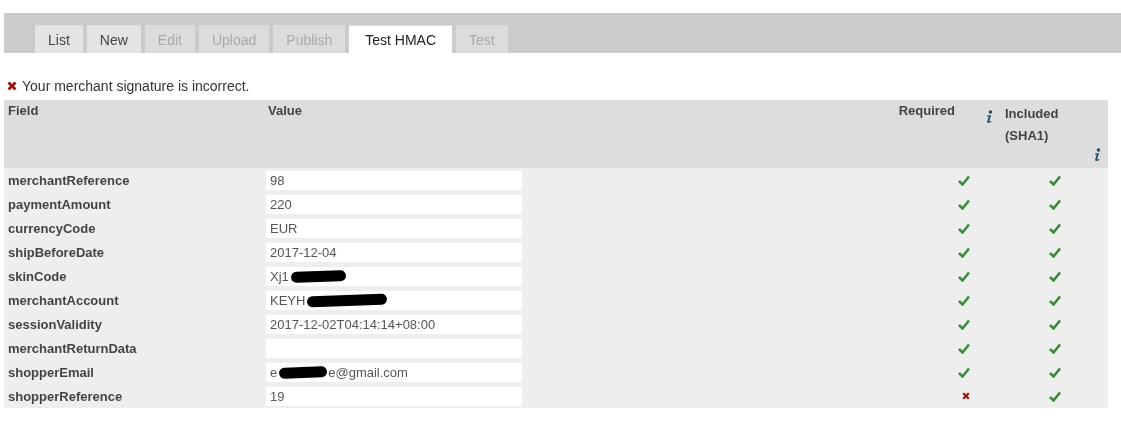 This screenshot has width=1121, height=421. Describe the element at coordinates (394, 276) in the screenshot. I see `value-field: Xj1` at that location.